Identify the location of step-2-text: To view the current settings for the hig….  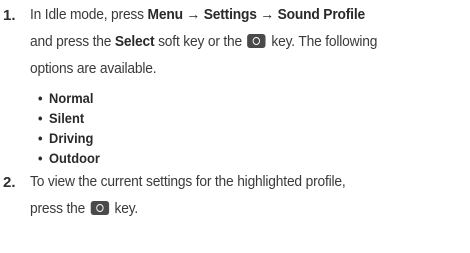
(188, 195).